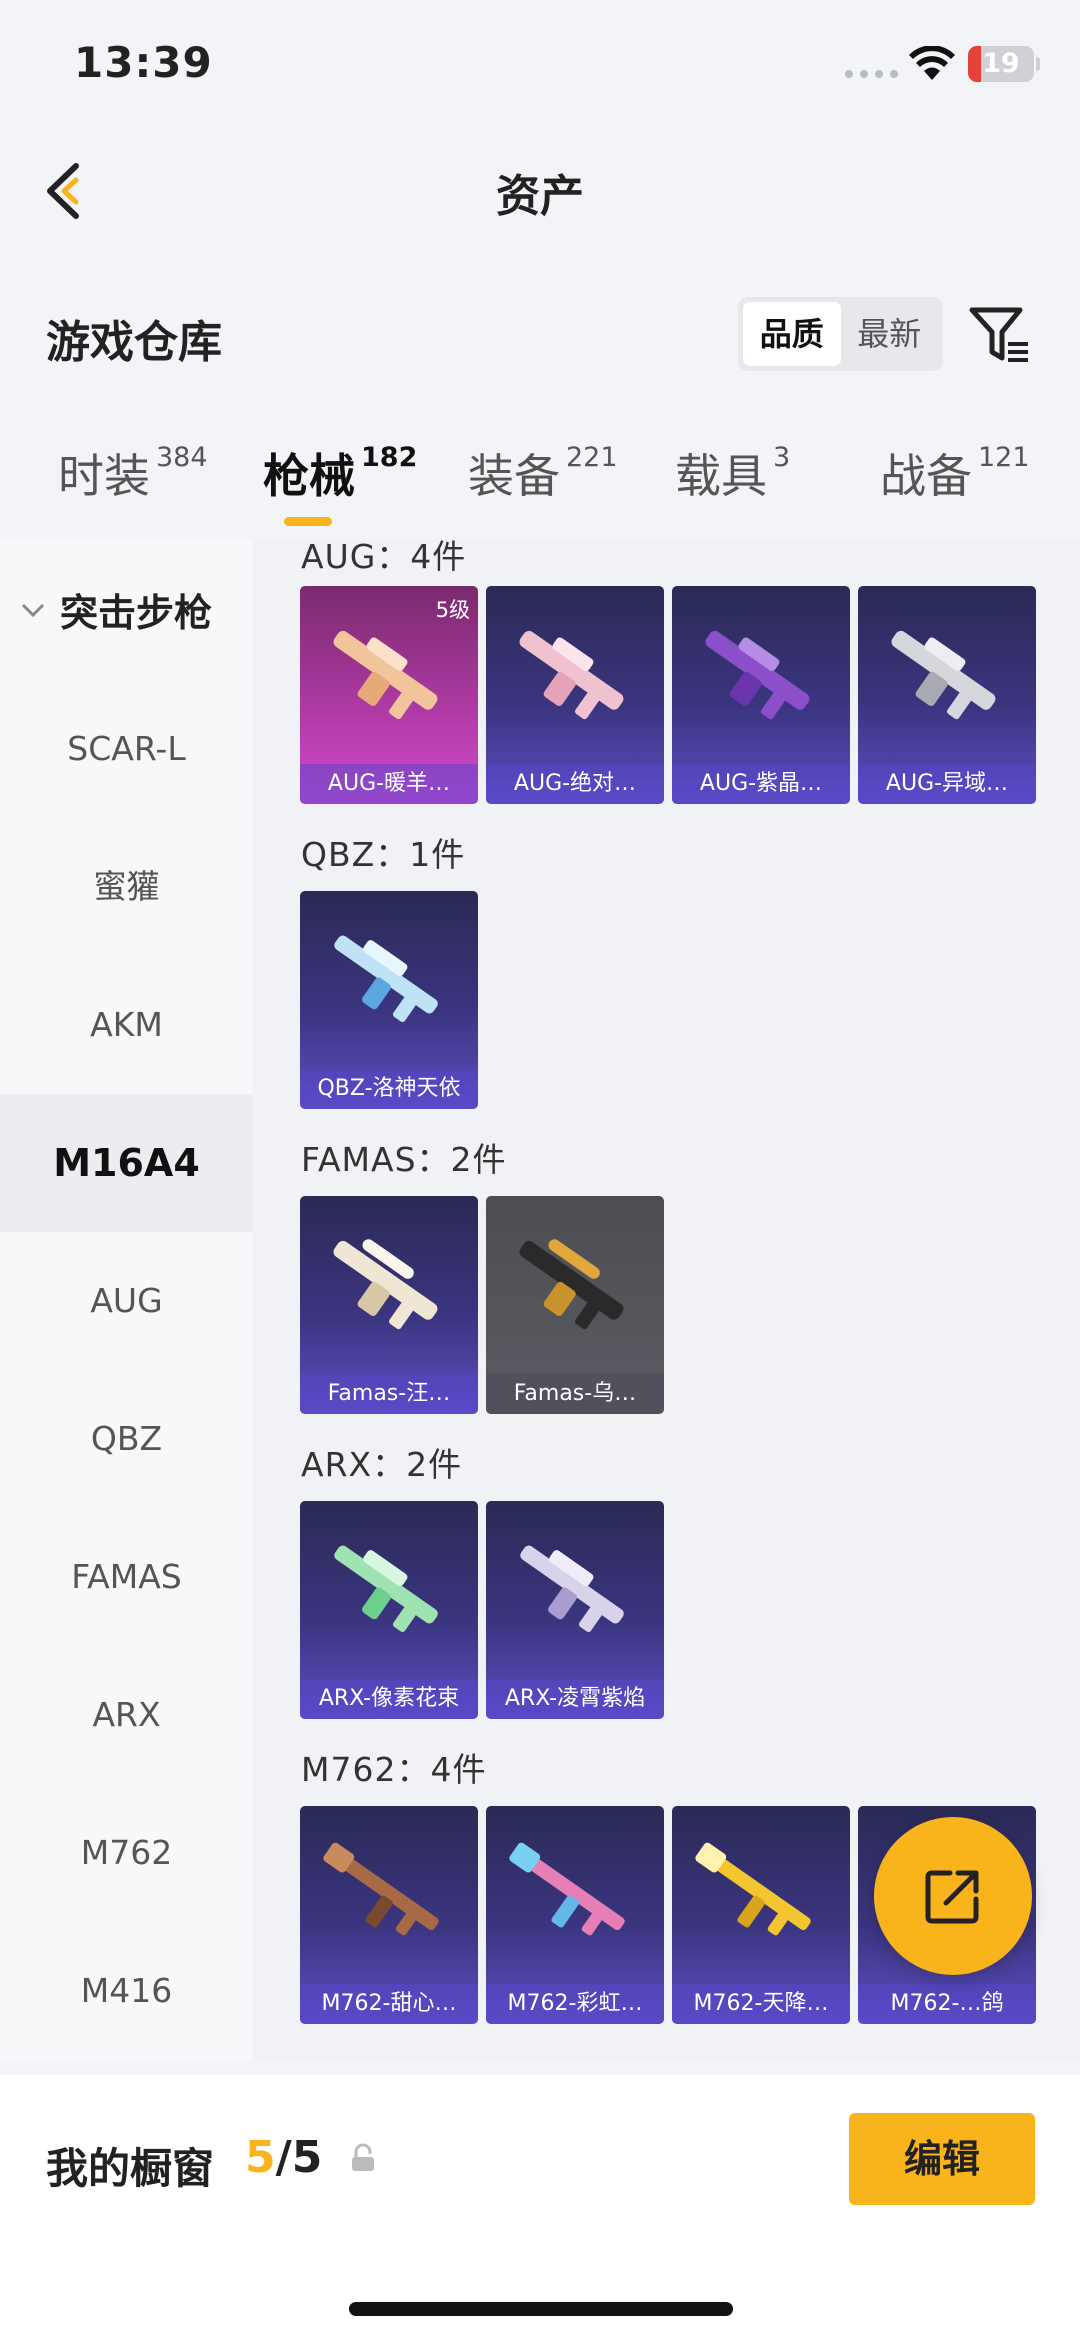 The image size is (1080, 2339). What do you see at coordinates (126, 1715) in the screenshot?
I see `sidebar-item-arx: ARX` at bounding box center [126, 1715].